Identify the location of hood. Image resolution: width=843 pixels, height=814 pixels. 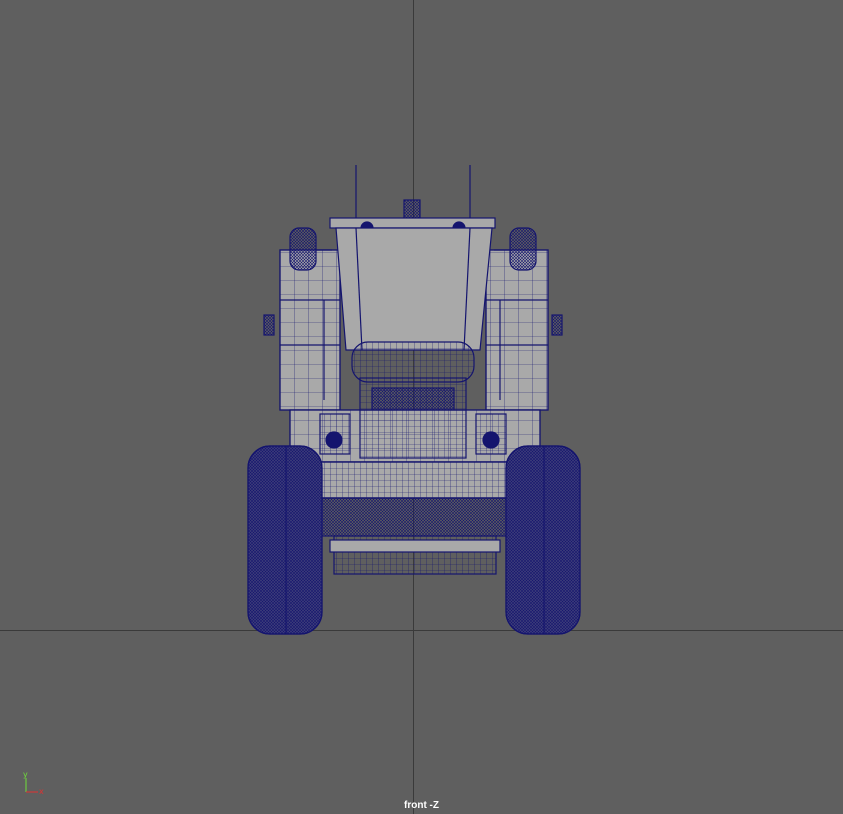
(413, 362).